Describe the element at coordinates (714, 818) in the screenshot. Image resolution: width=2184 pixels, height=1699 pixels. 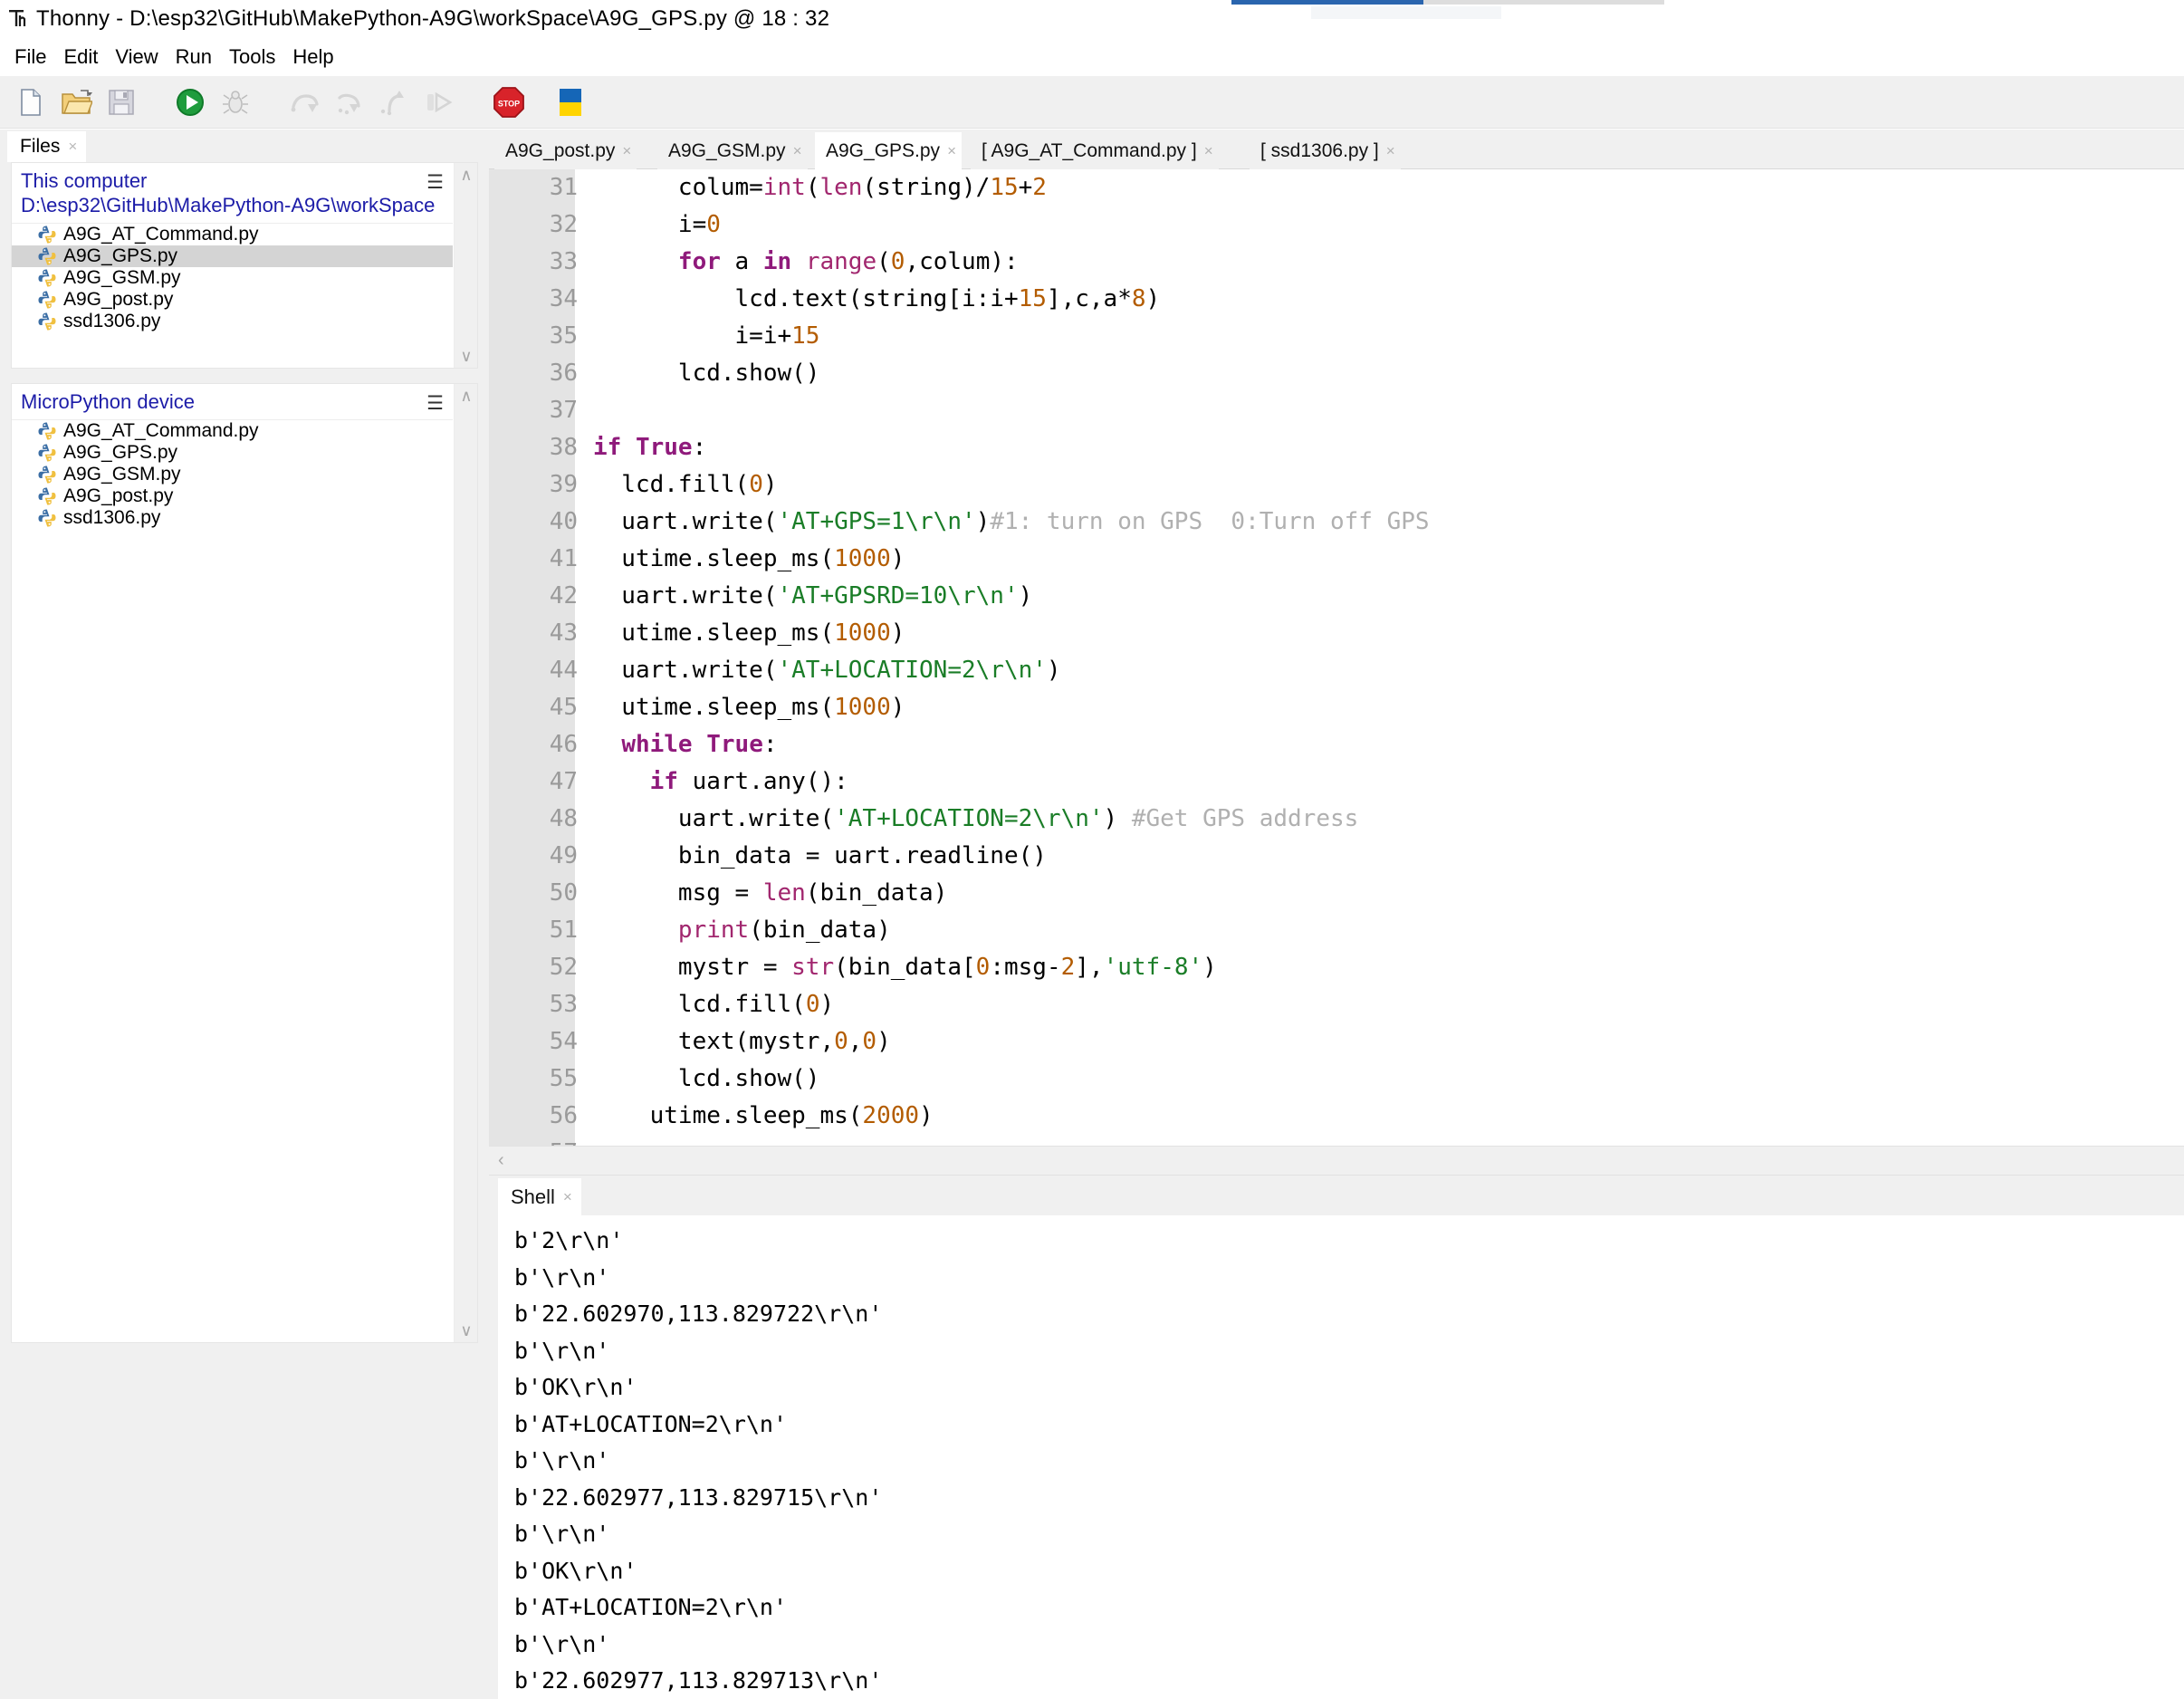
I see `code-token: uart.write(` at that location.